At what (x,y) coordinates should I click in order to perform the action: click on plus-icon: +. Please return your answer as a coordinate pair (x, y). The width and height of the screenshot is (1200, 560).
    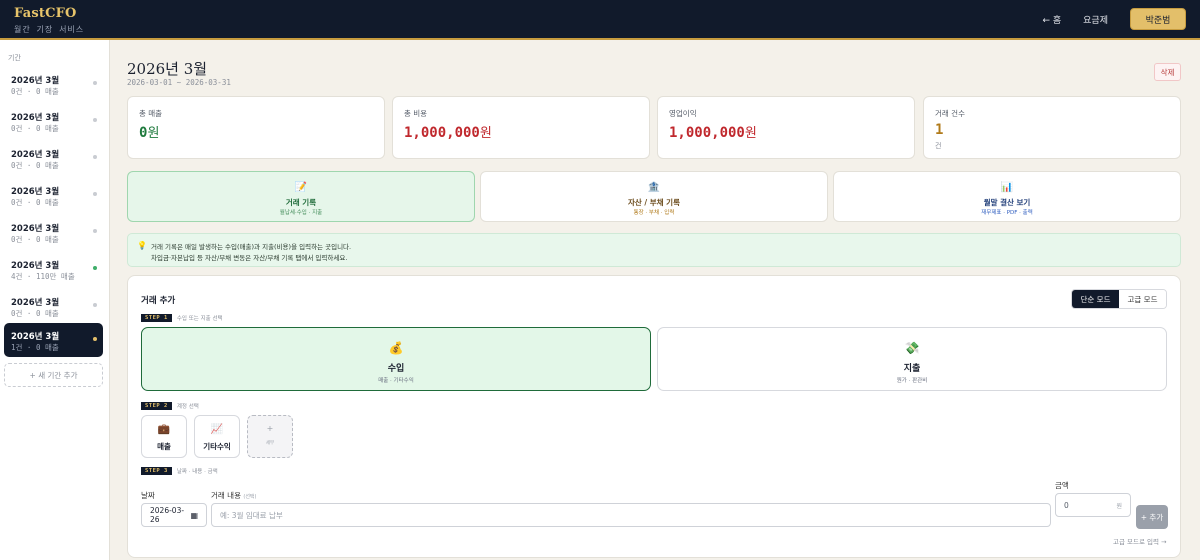
    Looking at the image, I should click on (270, 428).